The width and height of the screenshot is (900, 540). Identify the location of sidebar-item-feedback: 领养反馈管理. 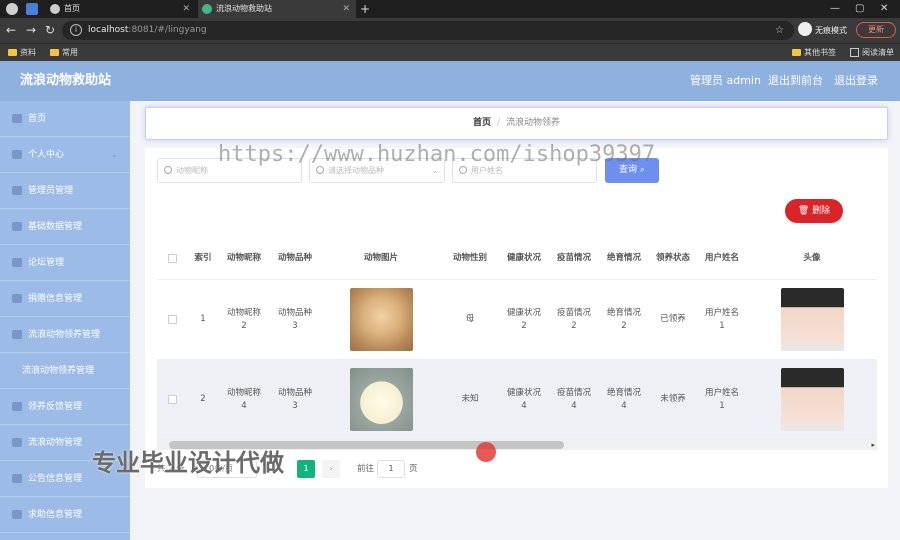
(65, 407).